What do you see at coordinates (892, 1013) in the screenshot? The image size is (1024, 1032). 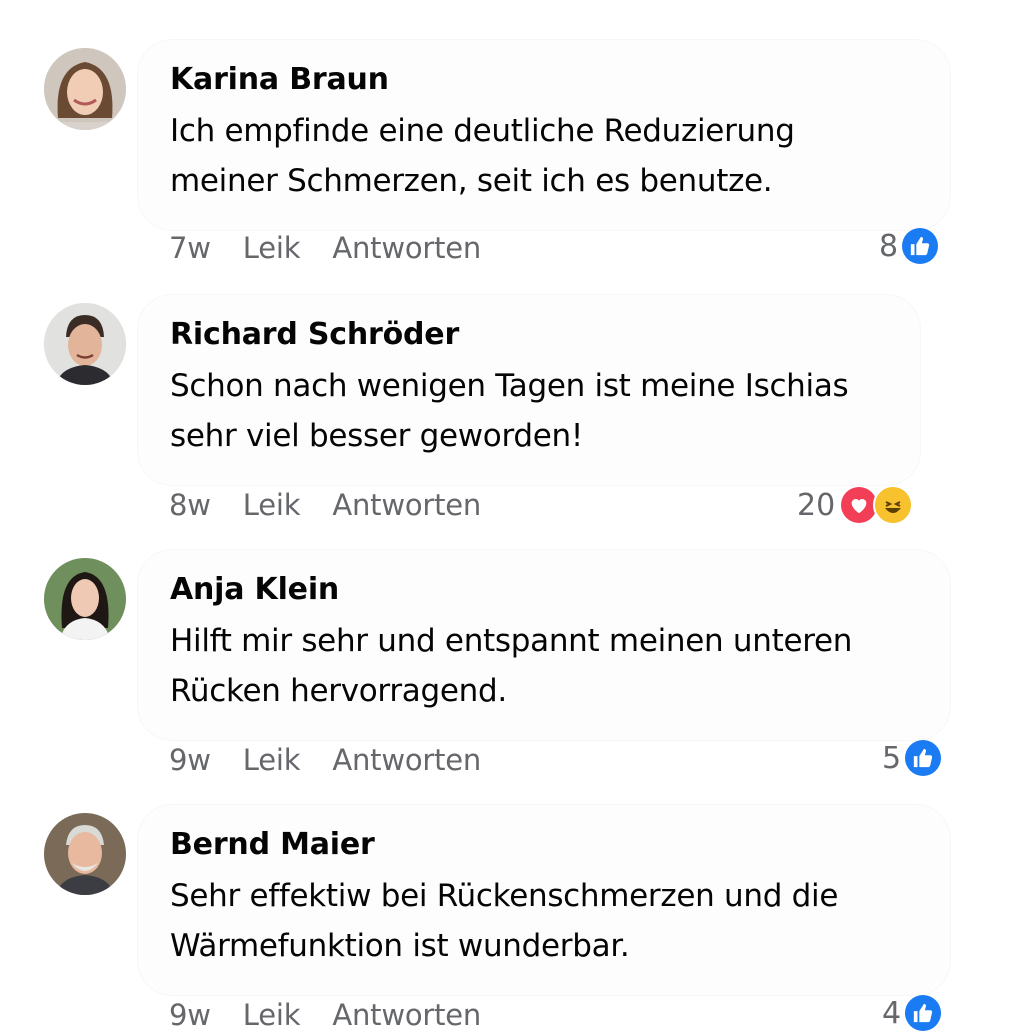 I see `reaction-count: 4` at bounding box center [892, 1013].